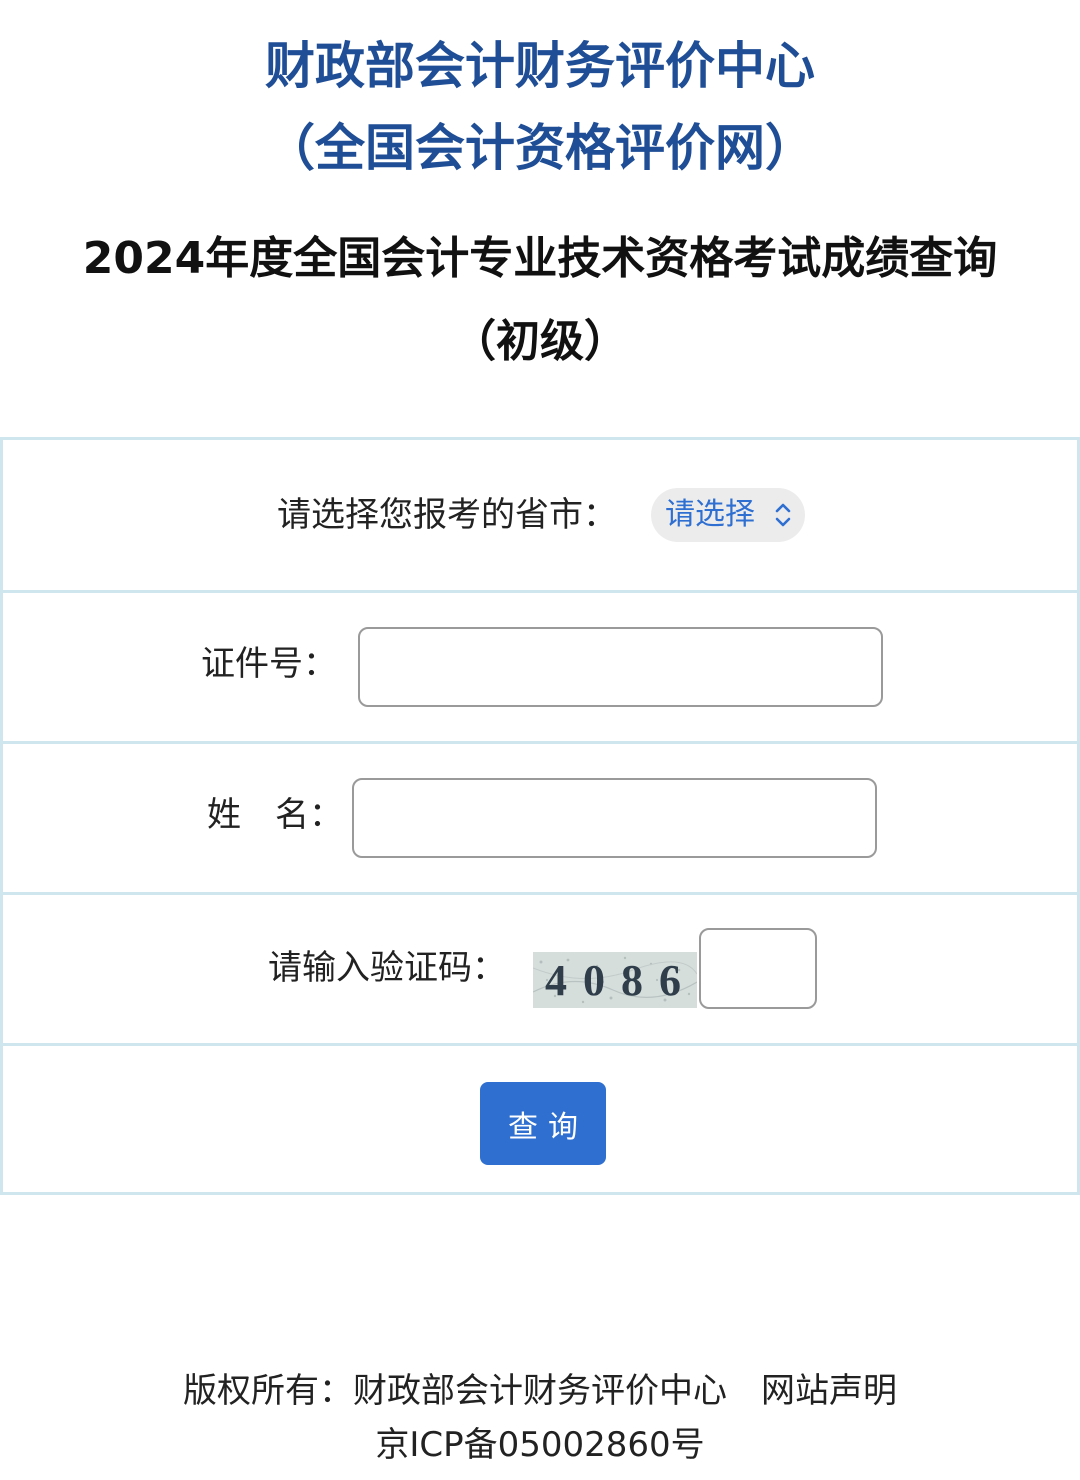 The image size is (1080, 1480). I want to click on name-row: 姓 名：, so click(540, 817).